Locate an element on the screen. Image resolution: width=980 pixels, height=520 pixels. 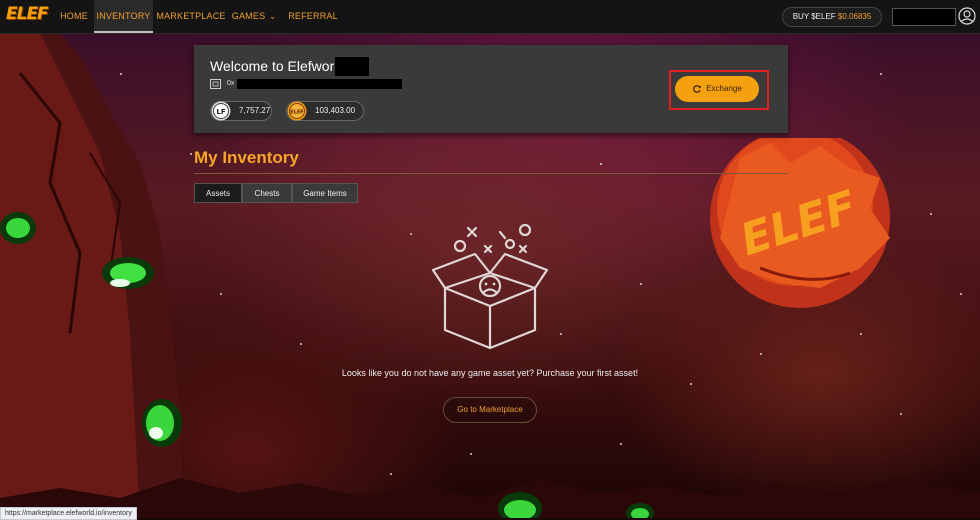
buy-elef-button: BUY $ELEF $0.06835 is located at coordinates (832, 17).